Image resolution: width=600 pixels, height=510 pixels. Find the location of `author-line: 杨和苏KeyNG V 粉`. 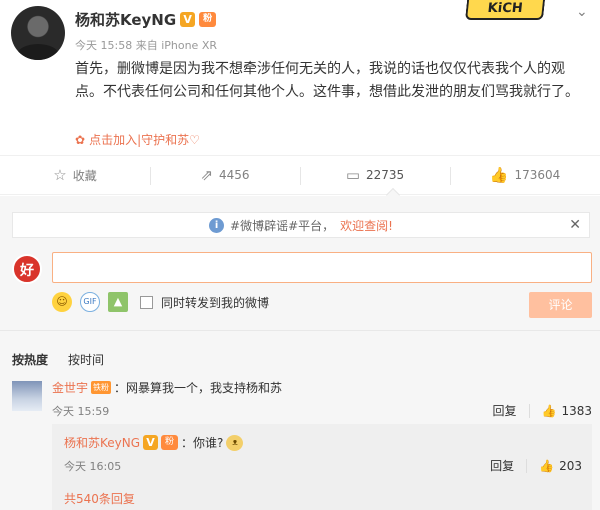

author-line: 杨和苏KeyNG V 粉 is located at coordinates (146, 19).